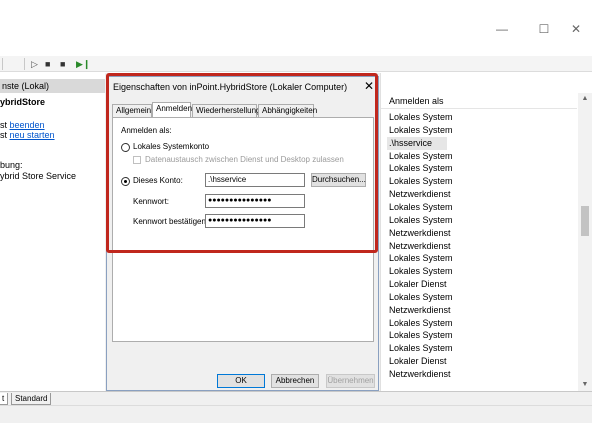 The image size is (592, 444). What do you see at coordinates (5, 125) in the screenshot?
I see `stop-action-prefix: st` at bounding box center [5, 125].